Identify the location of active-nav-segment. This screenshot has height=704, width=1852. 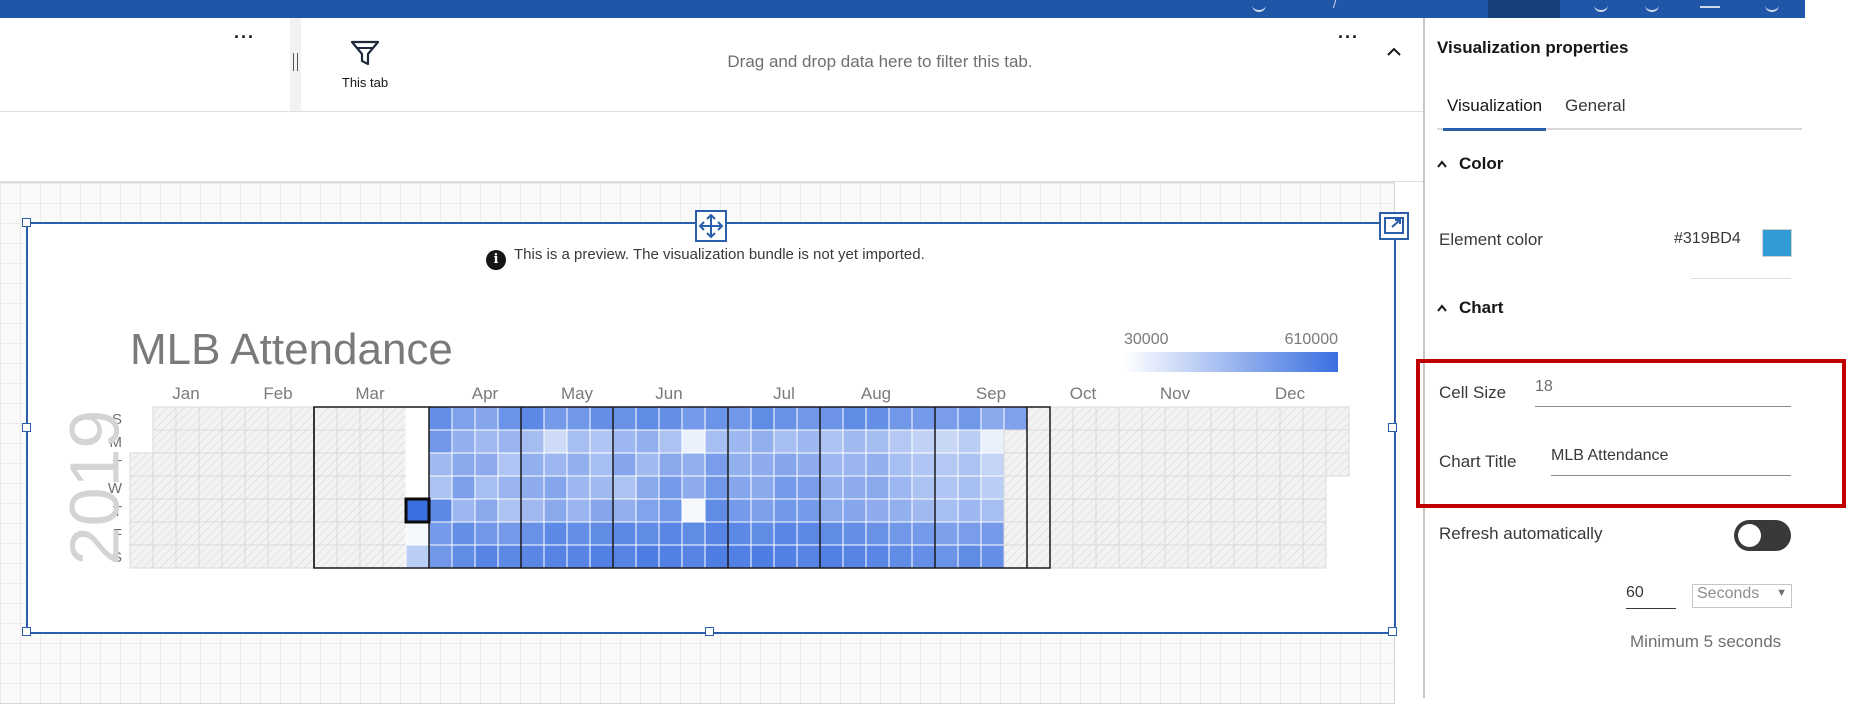
(1524, 9).